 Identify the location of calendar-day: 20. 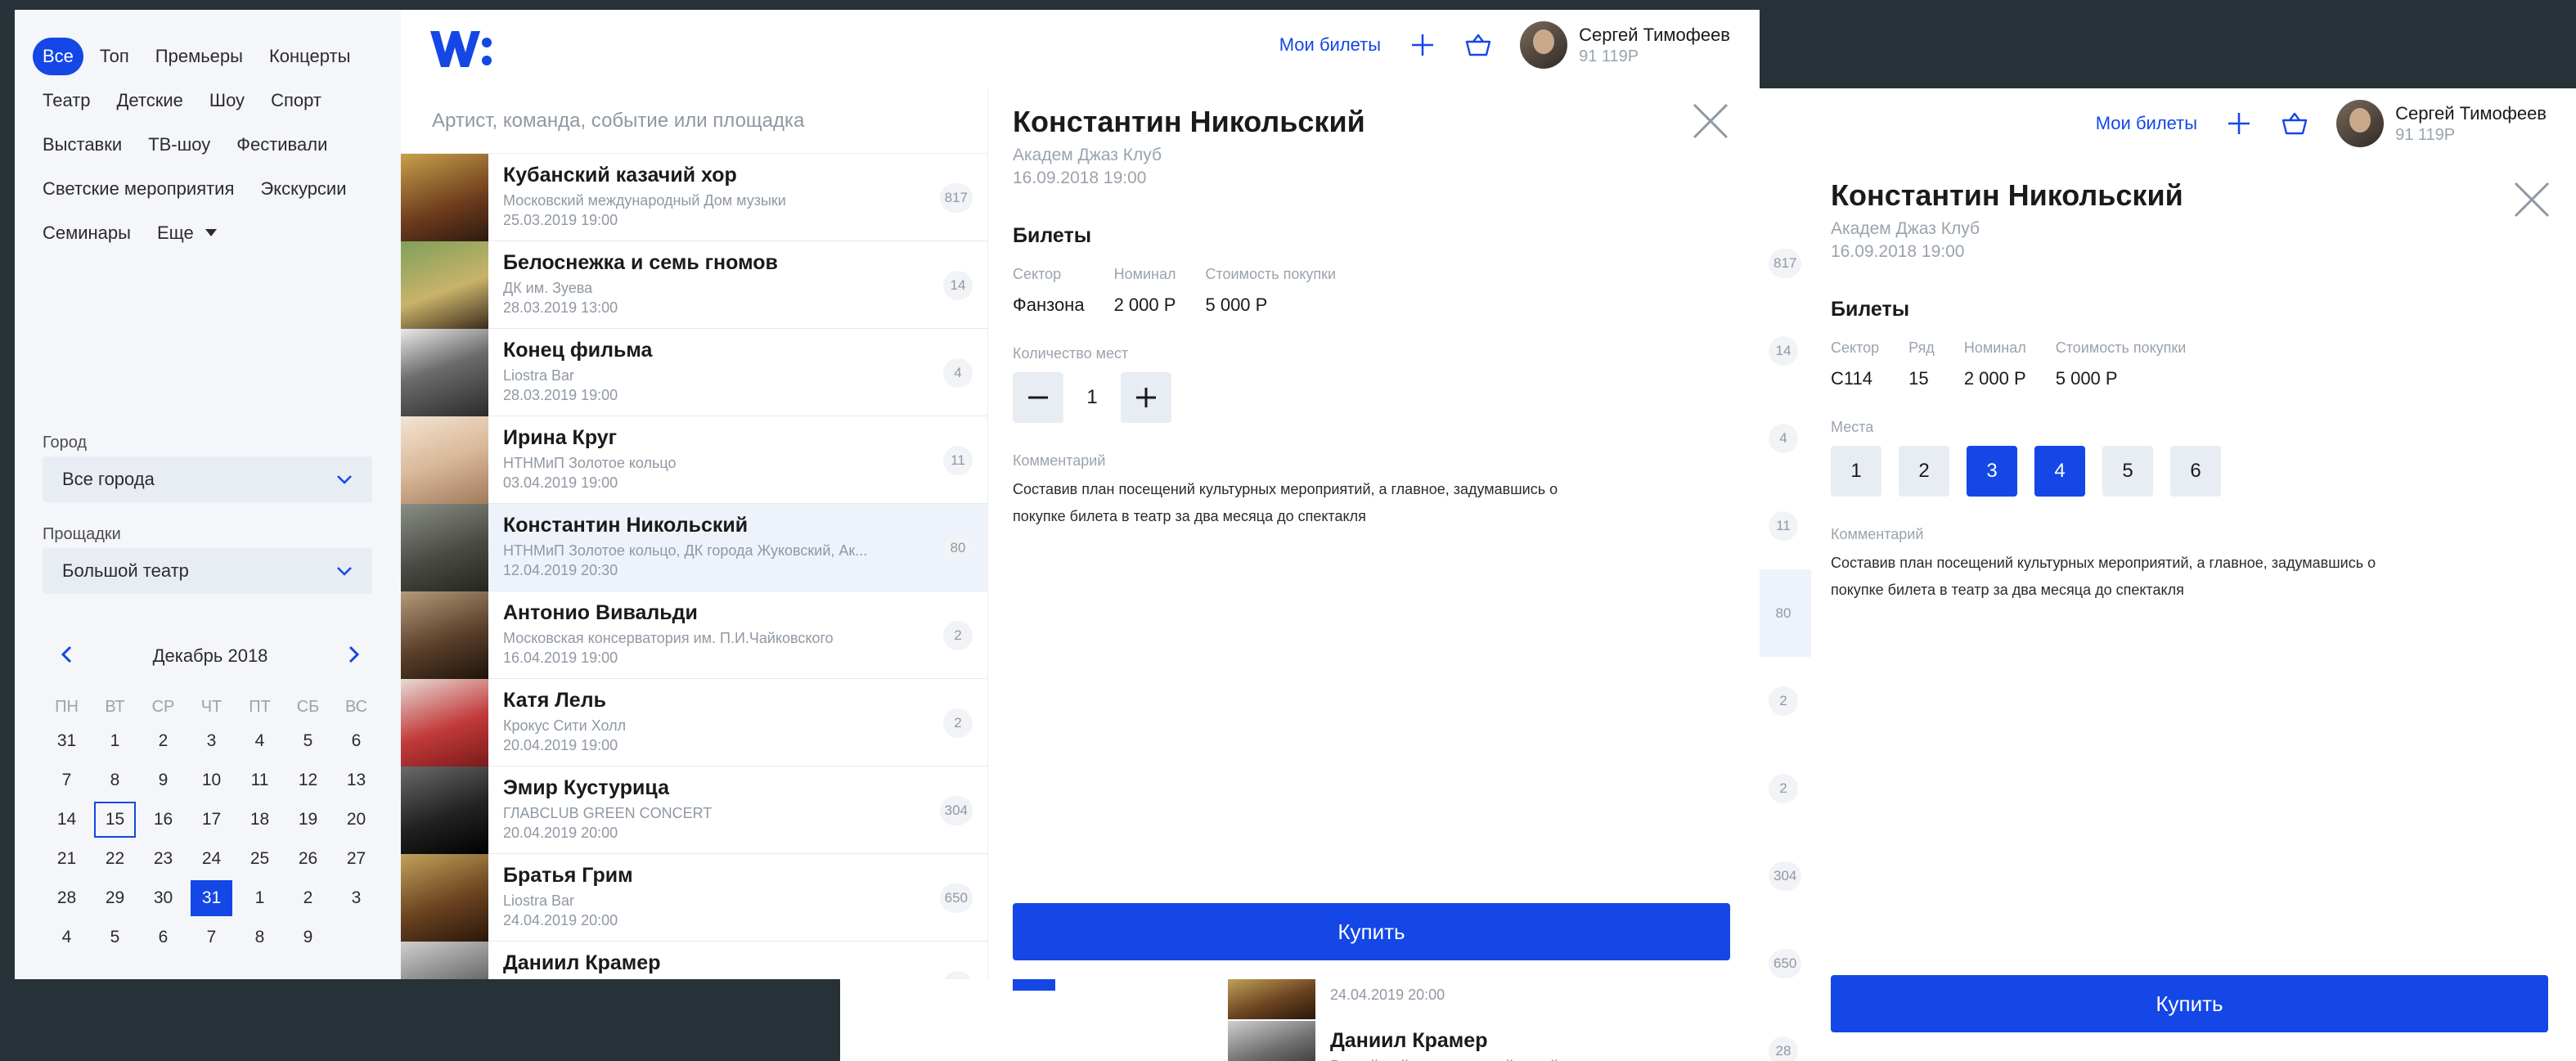
(356, 820).